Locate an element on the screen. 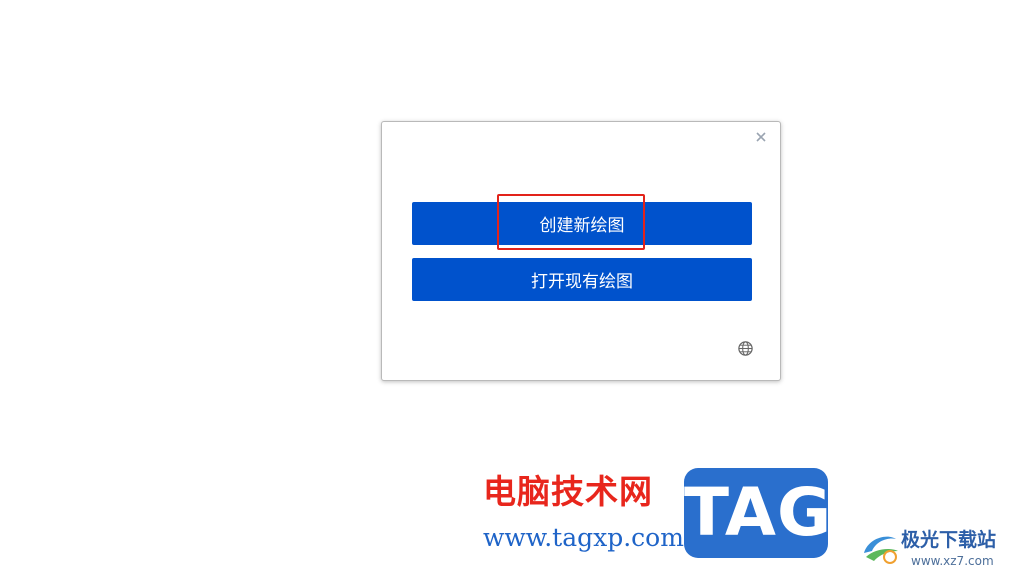  watermark-brand-name: 极光下载站 is located at coordinates (949, 540).